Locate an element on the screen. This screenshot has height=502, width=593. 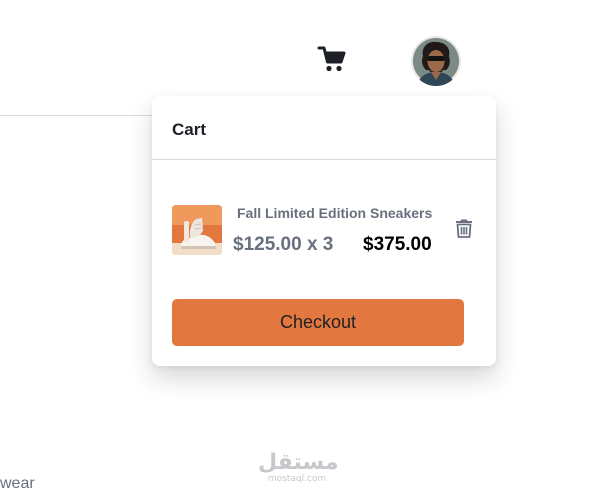
watermark-latin: mostaql.com is located at coordinates (297, 479).